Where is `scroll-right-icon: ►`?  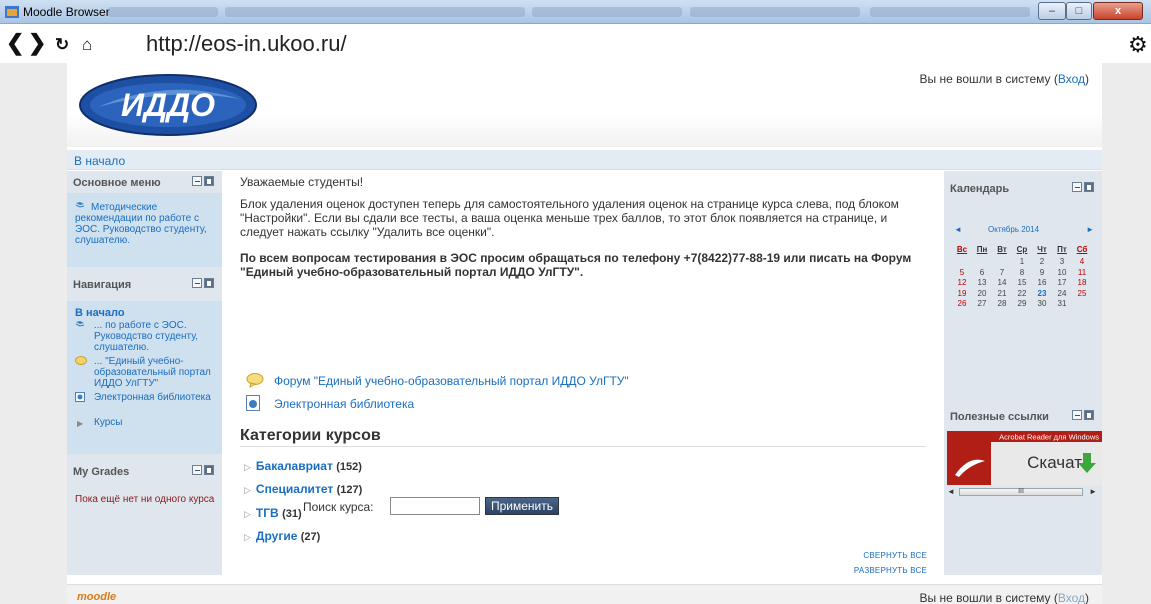
scroll-right-icon: ► is located at coordinates (1093, 491).